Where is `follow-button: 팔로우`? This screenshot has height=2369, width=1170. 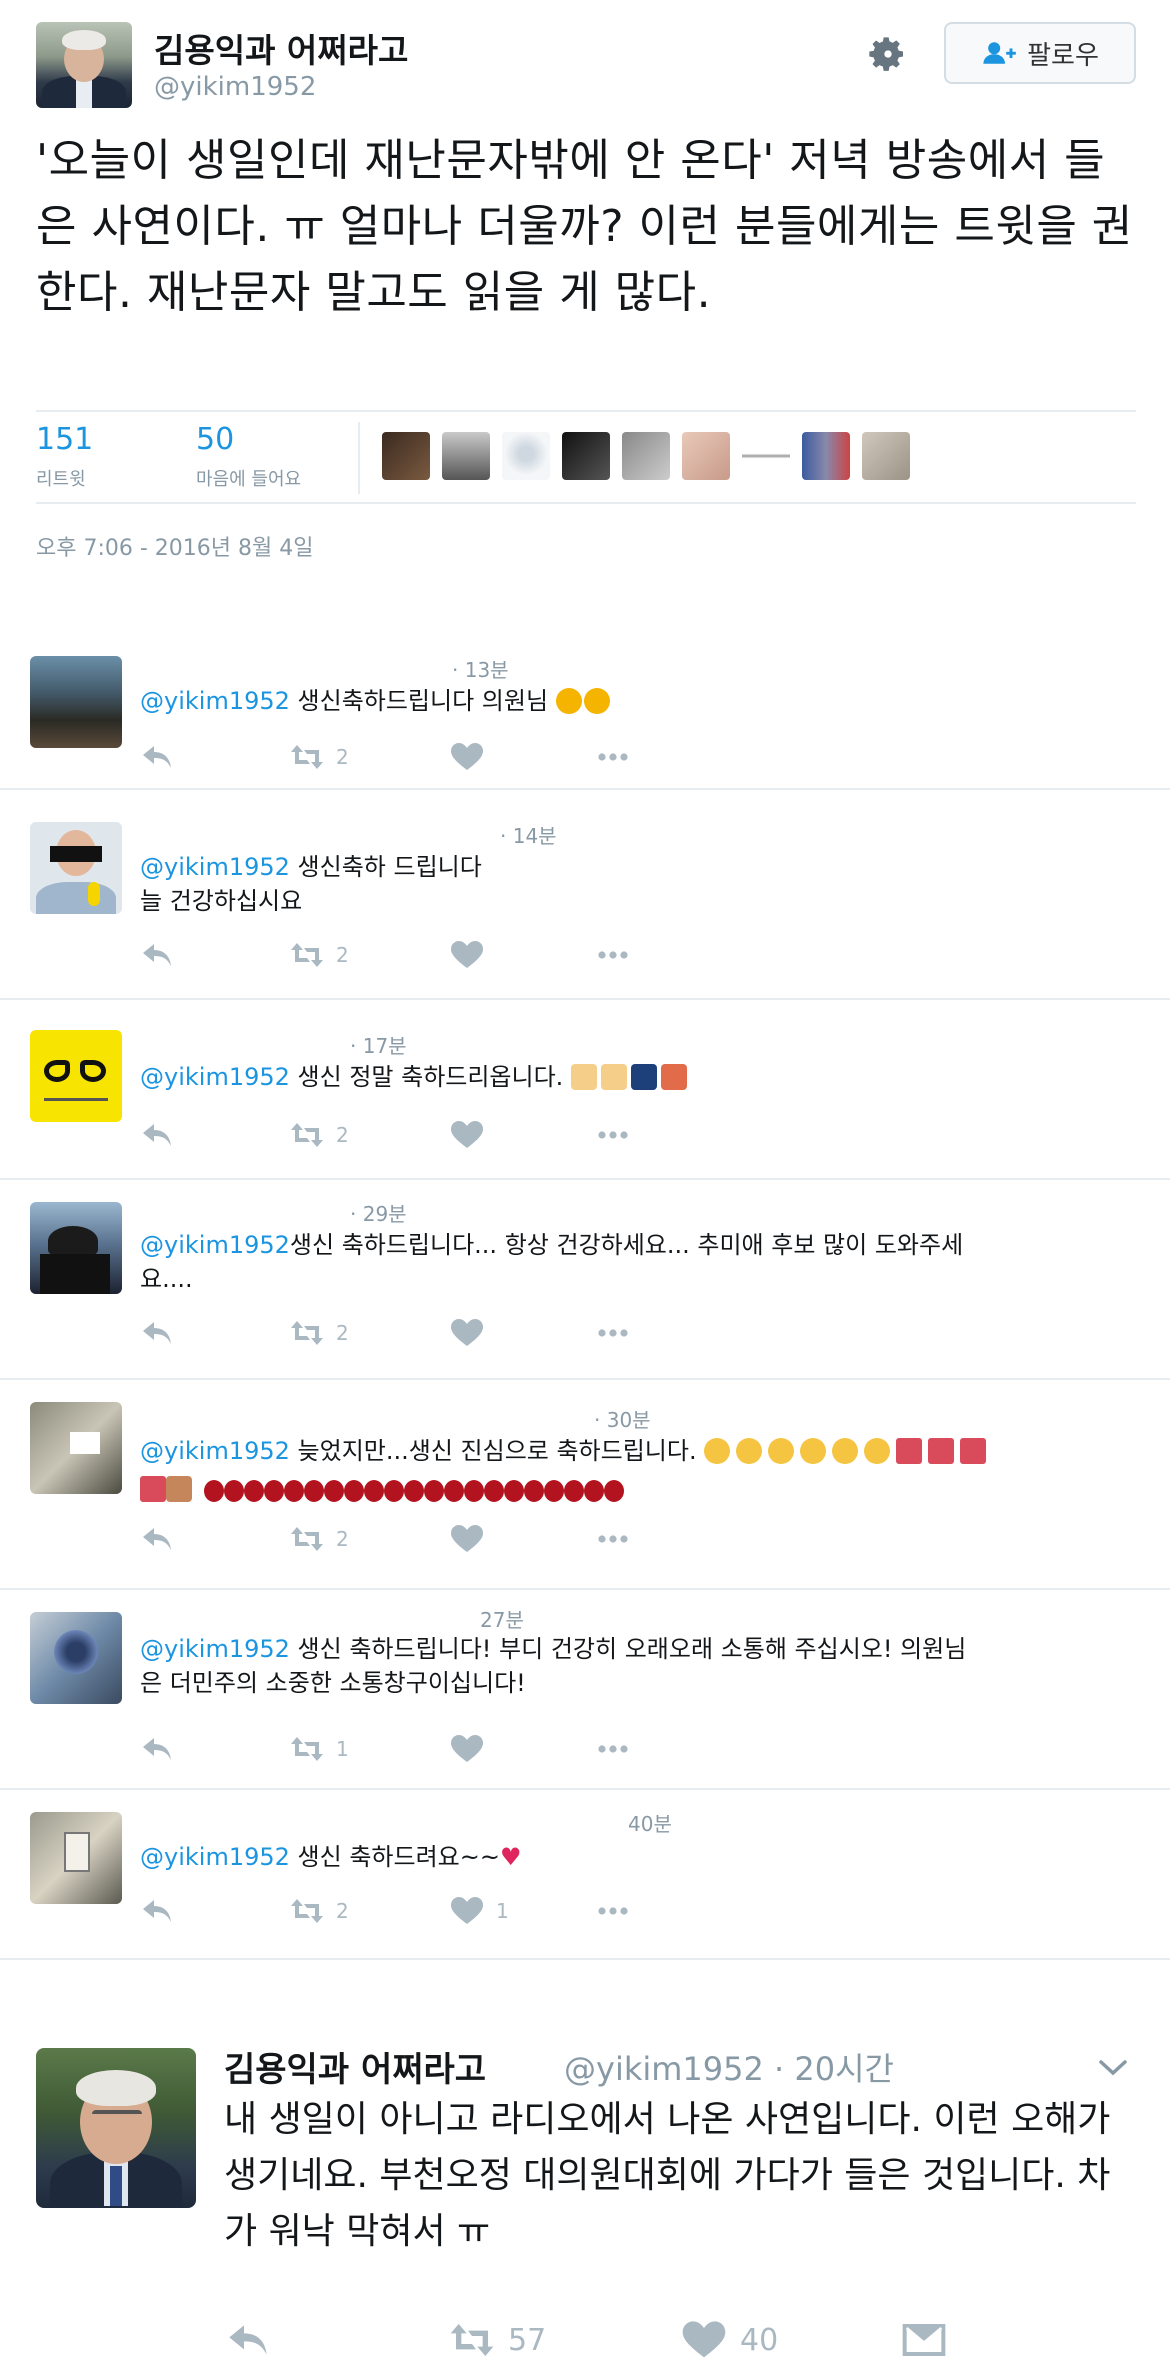 follow-button: 팔로우 is located at coordinates (1040, 53).